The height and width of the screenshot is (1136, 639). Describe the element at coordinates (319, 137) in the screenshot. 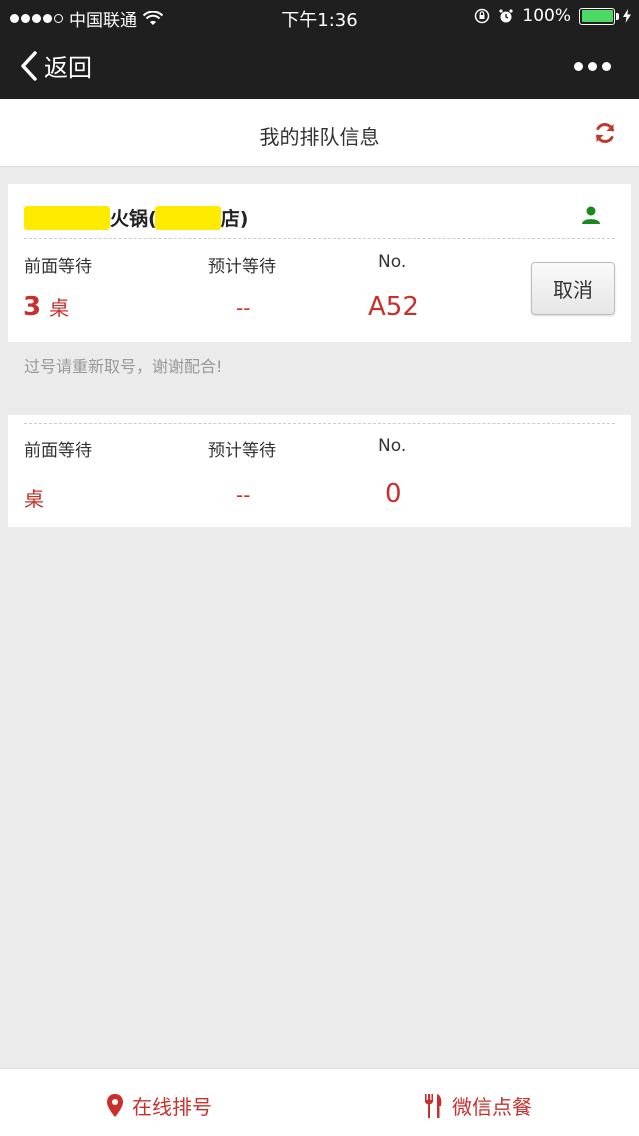

I see `page-title: 我的排队信息` at that location.